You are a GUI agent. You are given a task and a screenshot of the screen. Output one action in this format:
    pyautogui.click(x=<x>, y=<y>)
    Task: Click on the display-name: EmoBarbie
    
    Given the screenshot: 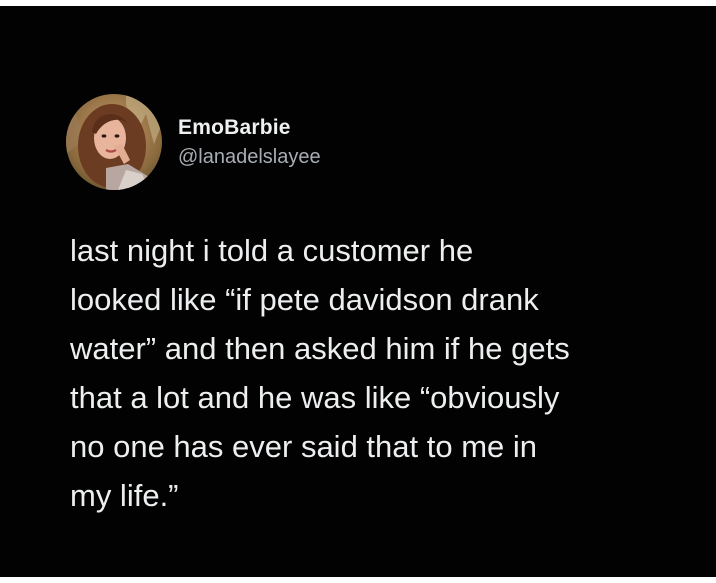 What is the action you would take?
    pyautogui.click(x=249, y=128)
    